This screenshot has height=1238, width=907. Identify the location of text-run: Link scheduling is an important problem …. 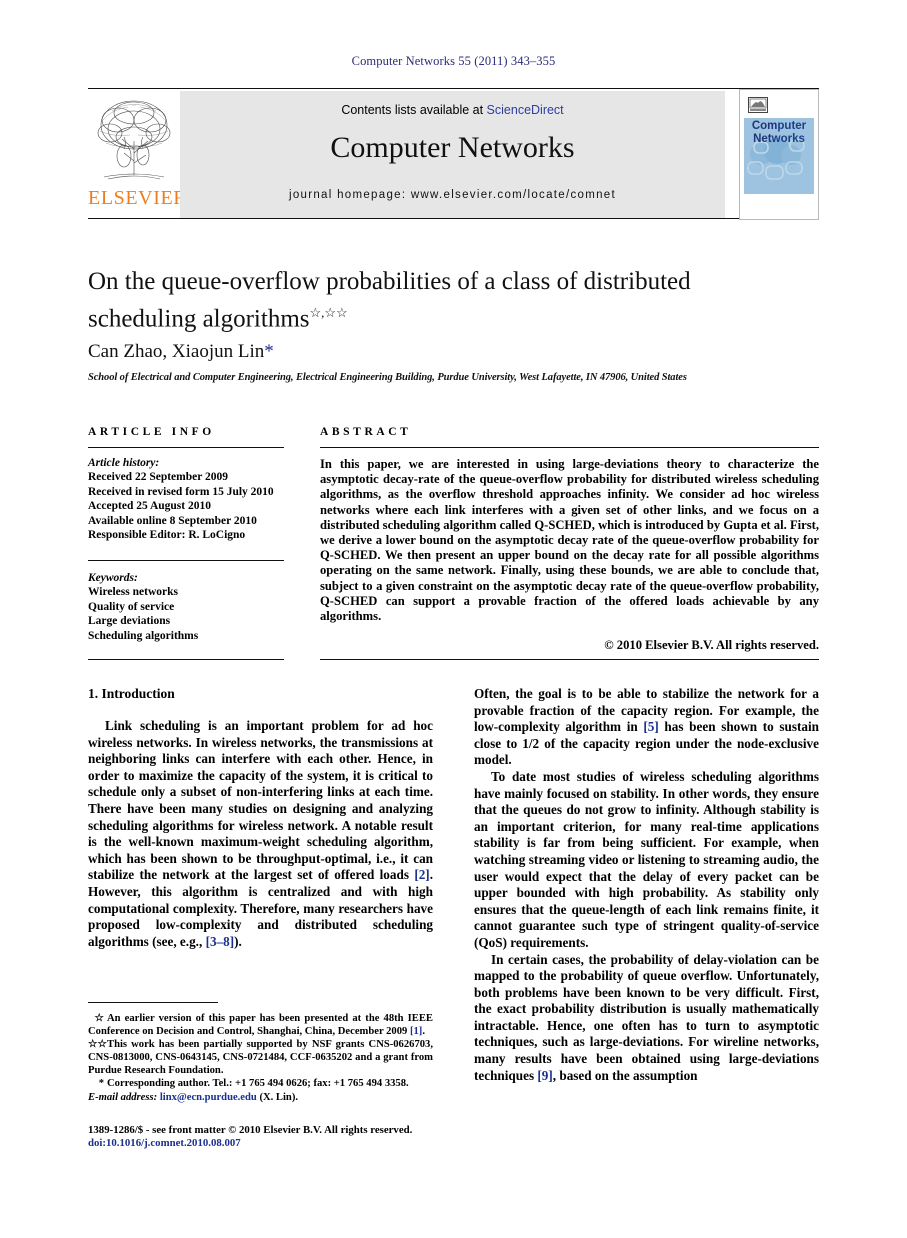
(260, 800).